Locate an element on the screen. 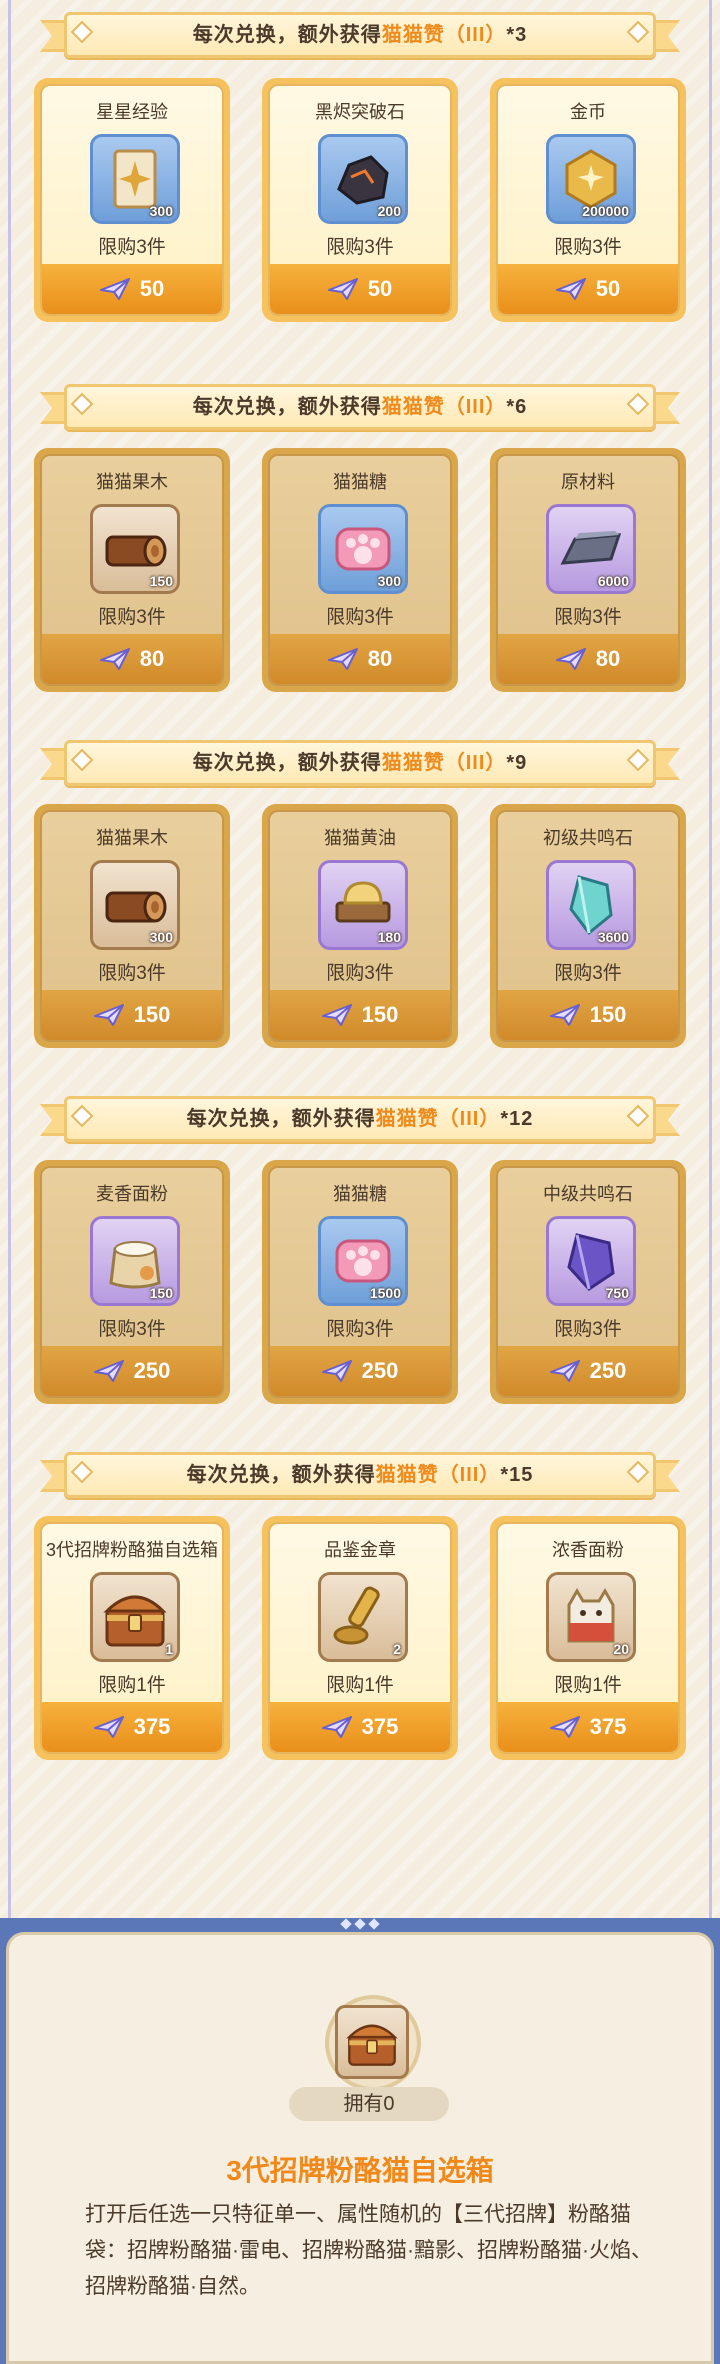 The image size is (720, 2364). shop-item-card: 星星经验 300 限购3件 50 is located at coordinates (132, 200).